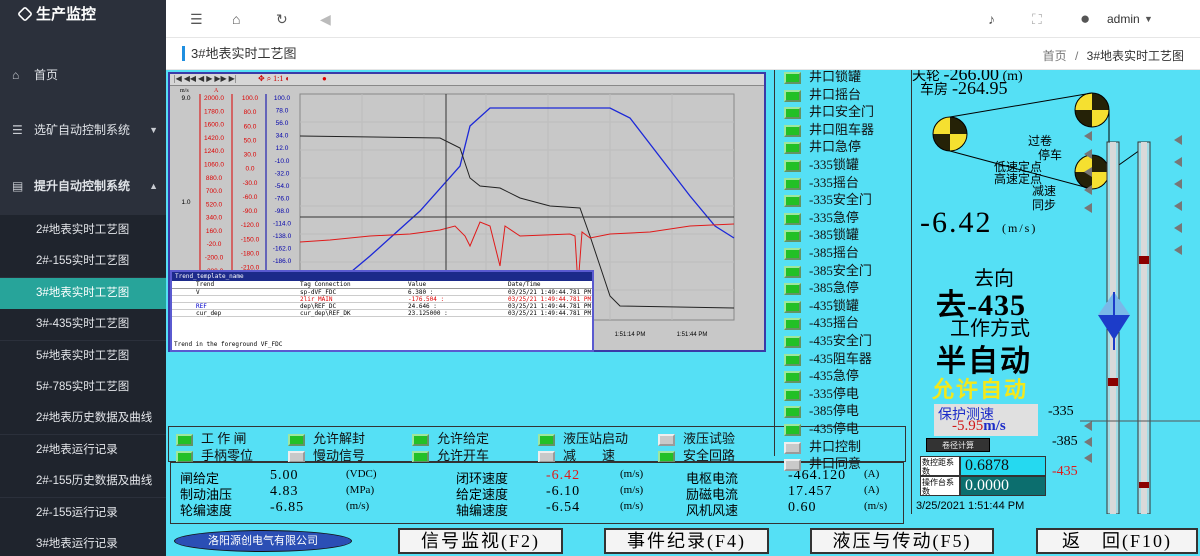 The height and width of the screenshot is (556, 1200). I want to click on lamp-label: 允许开车, so click(463, 455).